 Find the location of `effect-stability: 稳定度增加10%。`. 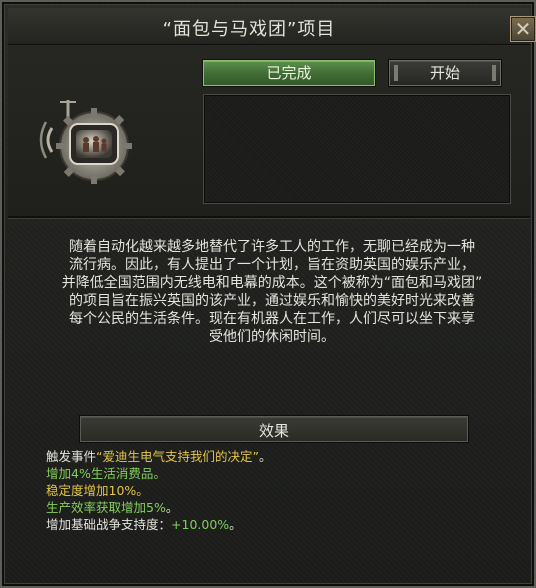

effect-stability: 稳定度增加10%。 is located at coordinates (97, 490).